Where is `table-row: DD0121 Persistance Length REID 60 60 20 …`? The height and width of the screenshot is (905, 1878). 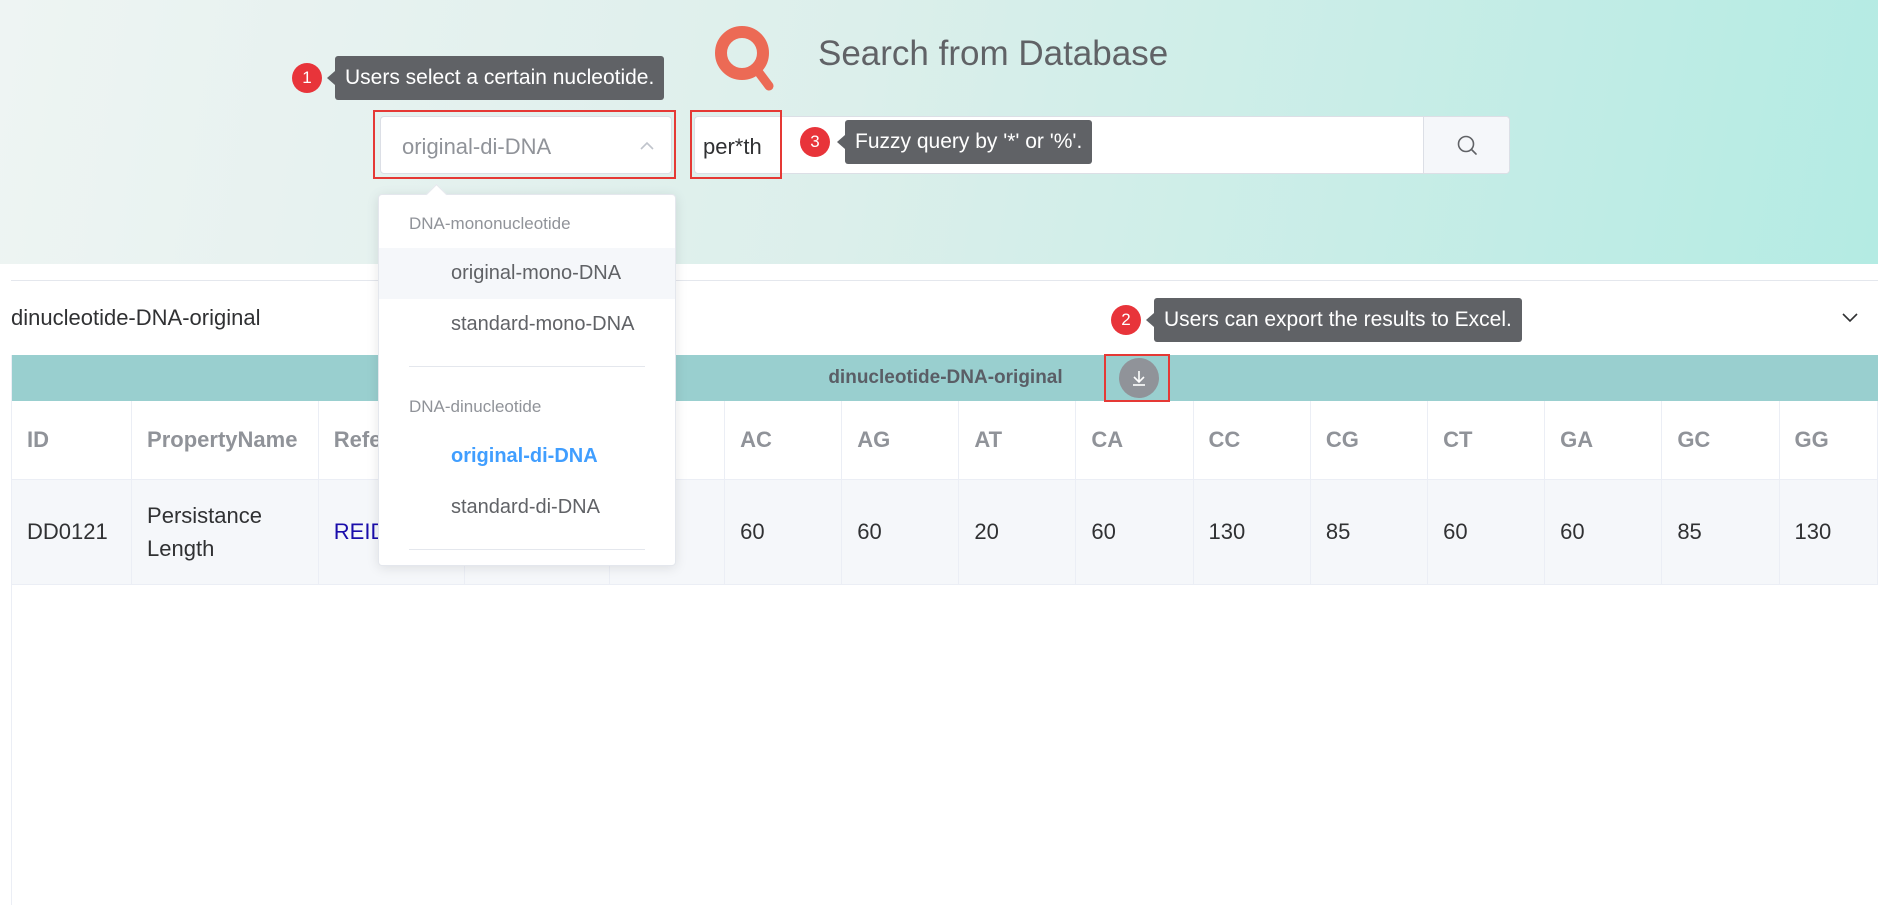
table-row: DD0121 Persistance Length REID 60 60 20 … is located at coordinates (945, 532).